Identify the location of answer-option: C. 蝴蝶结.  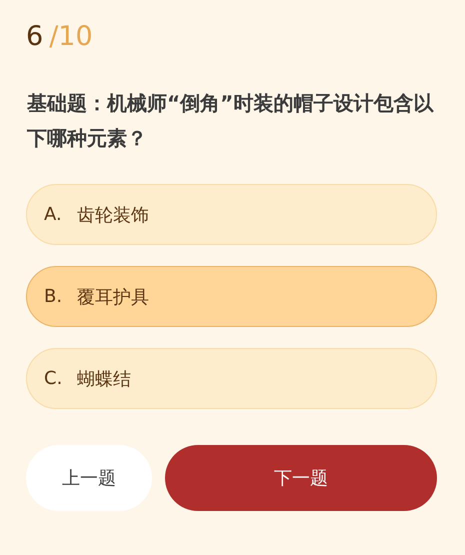
(231, 378).